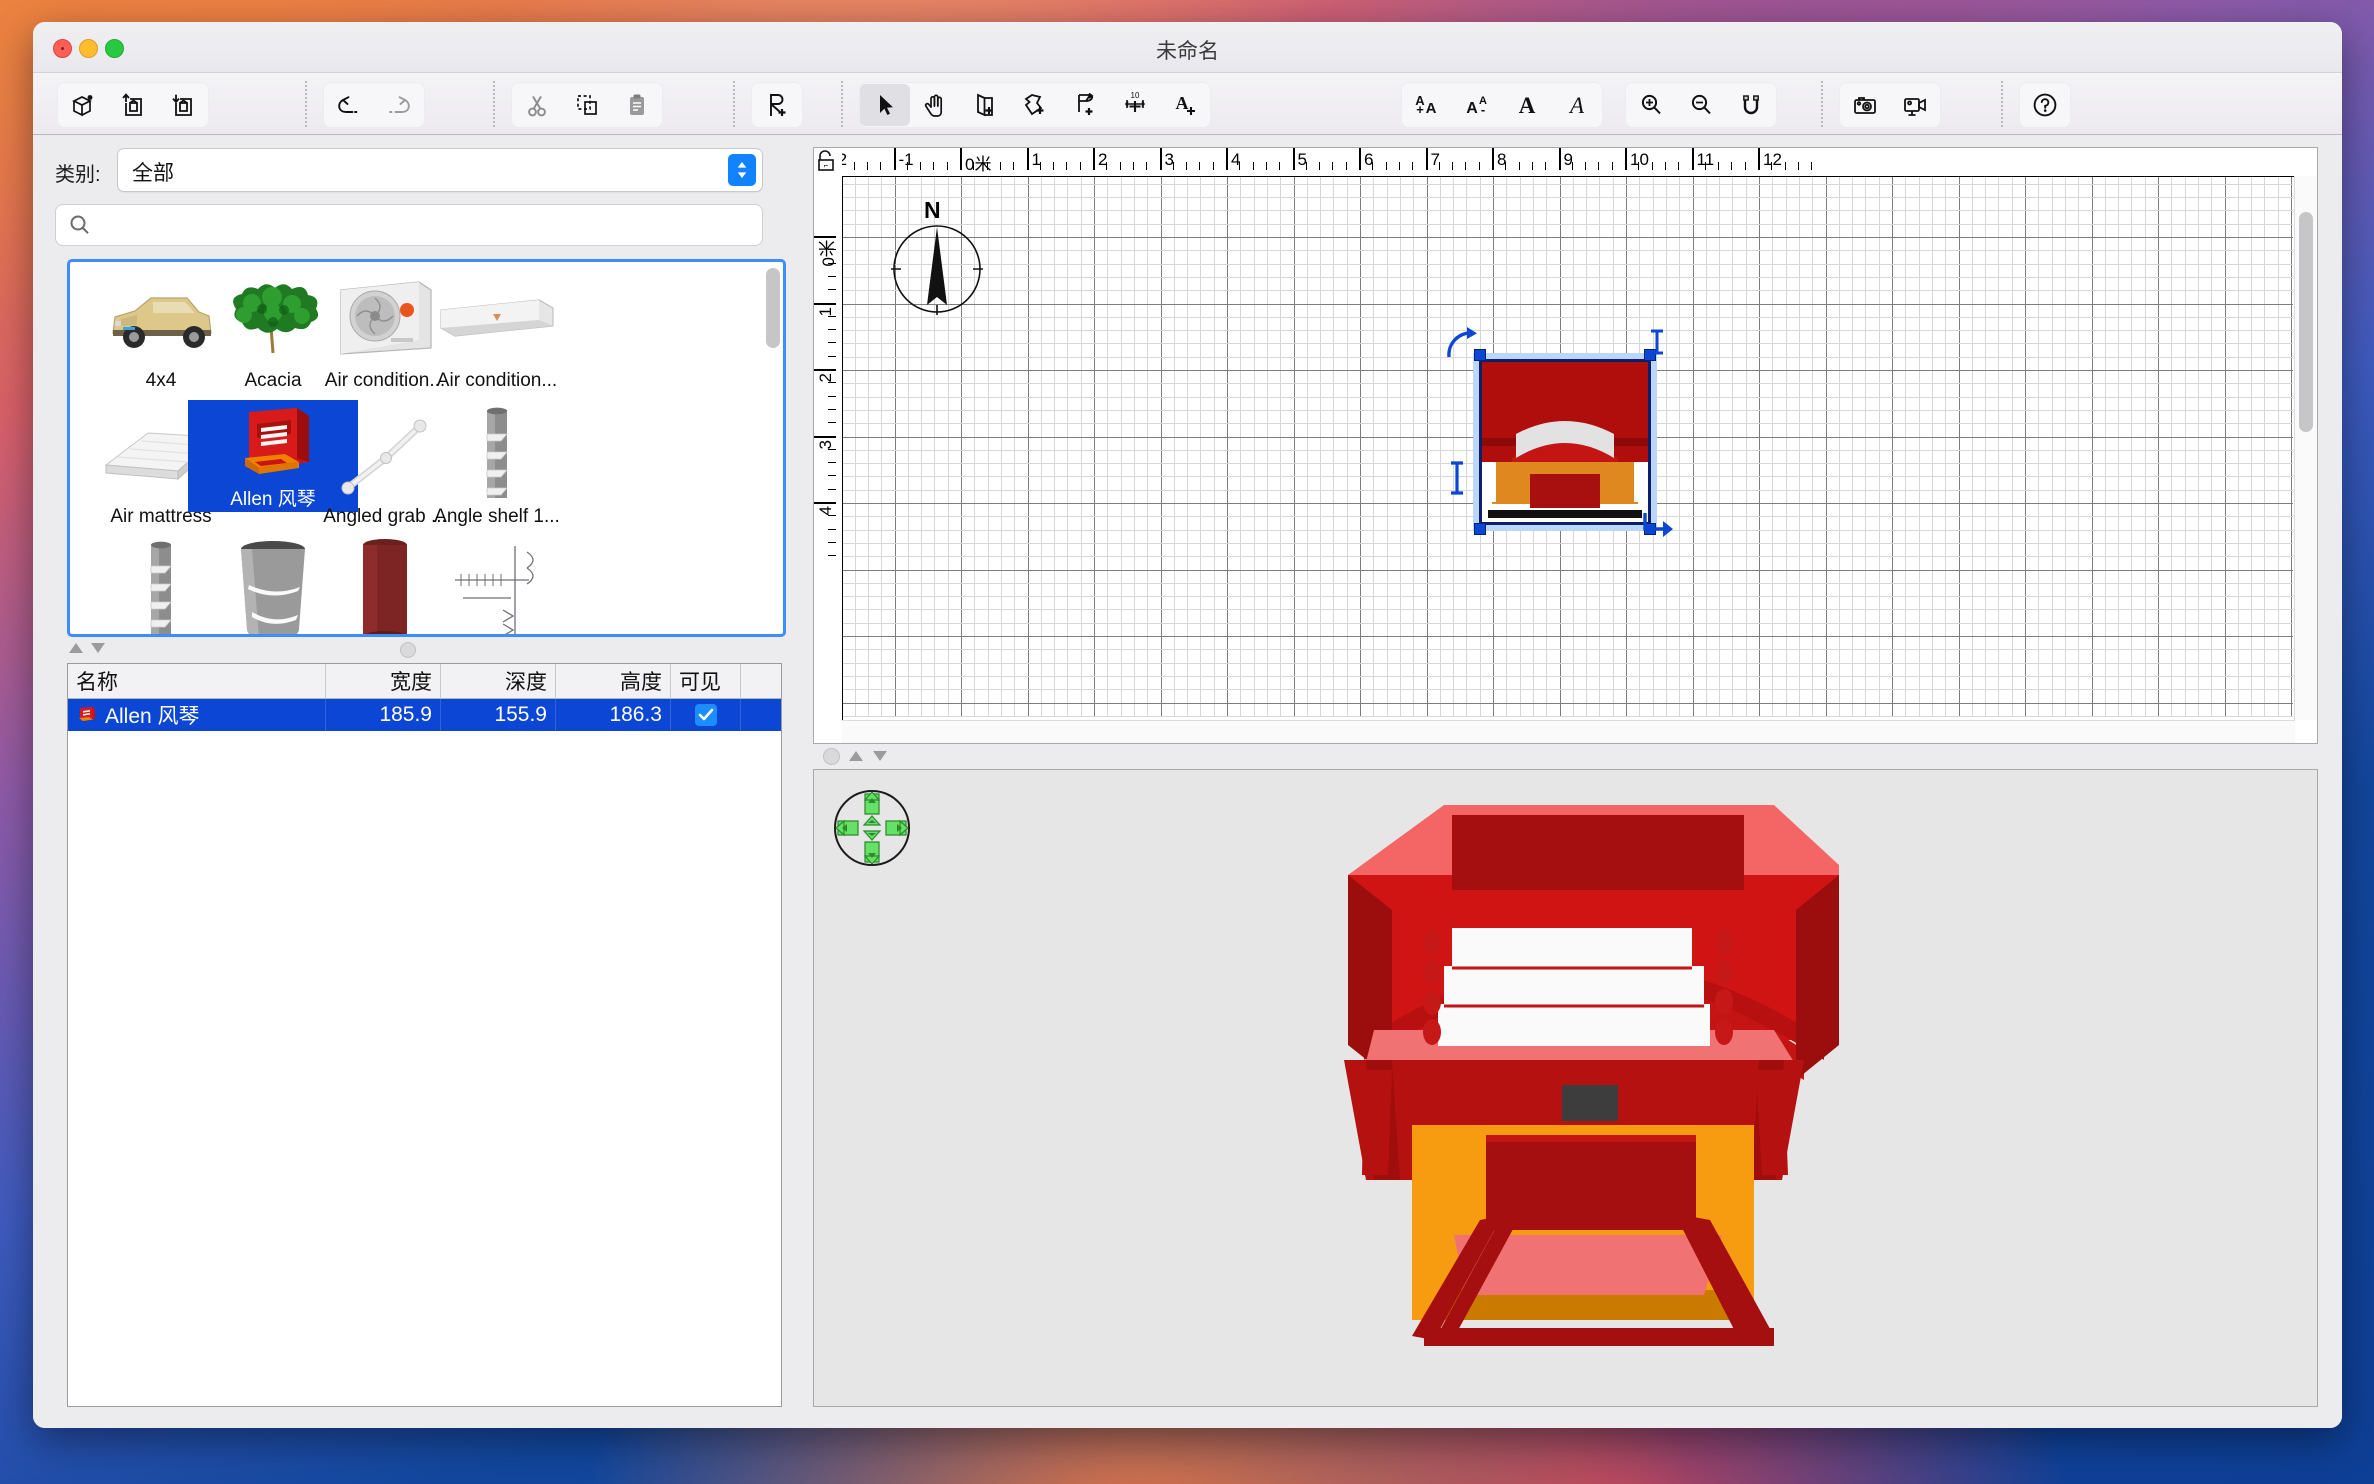 The image size is (2374, 1484). I want to click on zoom-in-button, so click(1651, 105).